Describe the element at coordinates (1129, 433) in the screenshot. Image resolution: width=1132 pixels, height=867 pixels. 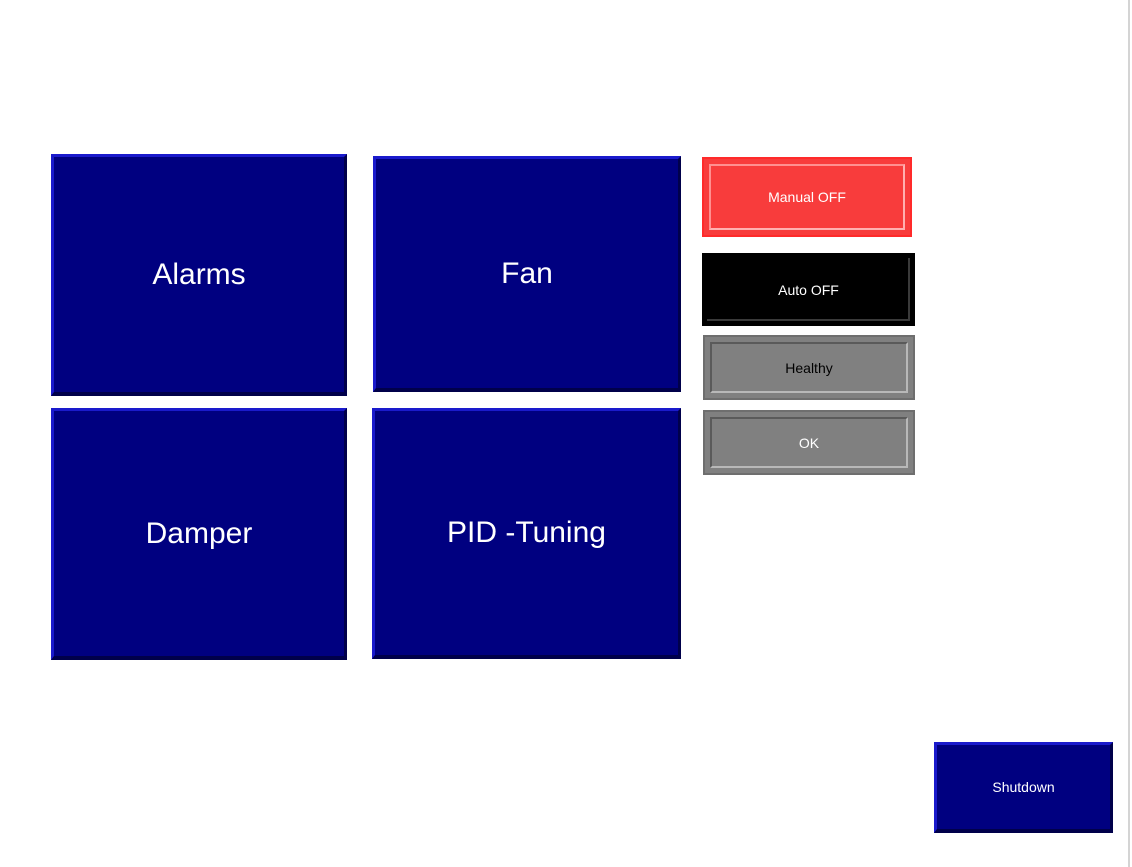
I see `right-edge-divider` at that location.